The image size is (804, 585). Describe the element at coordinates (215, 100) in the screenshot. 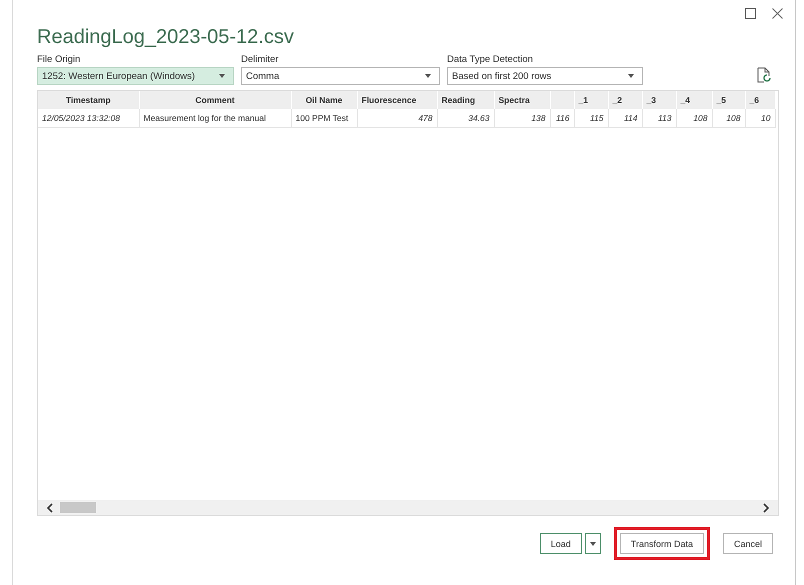

I see `column-header: Comment` at that location.